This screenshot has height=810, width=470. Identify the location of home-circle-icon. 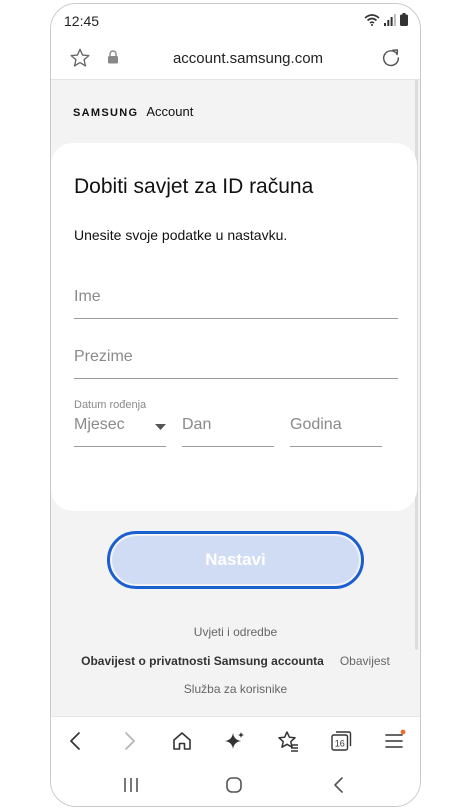
(234, 785).